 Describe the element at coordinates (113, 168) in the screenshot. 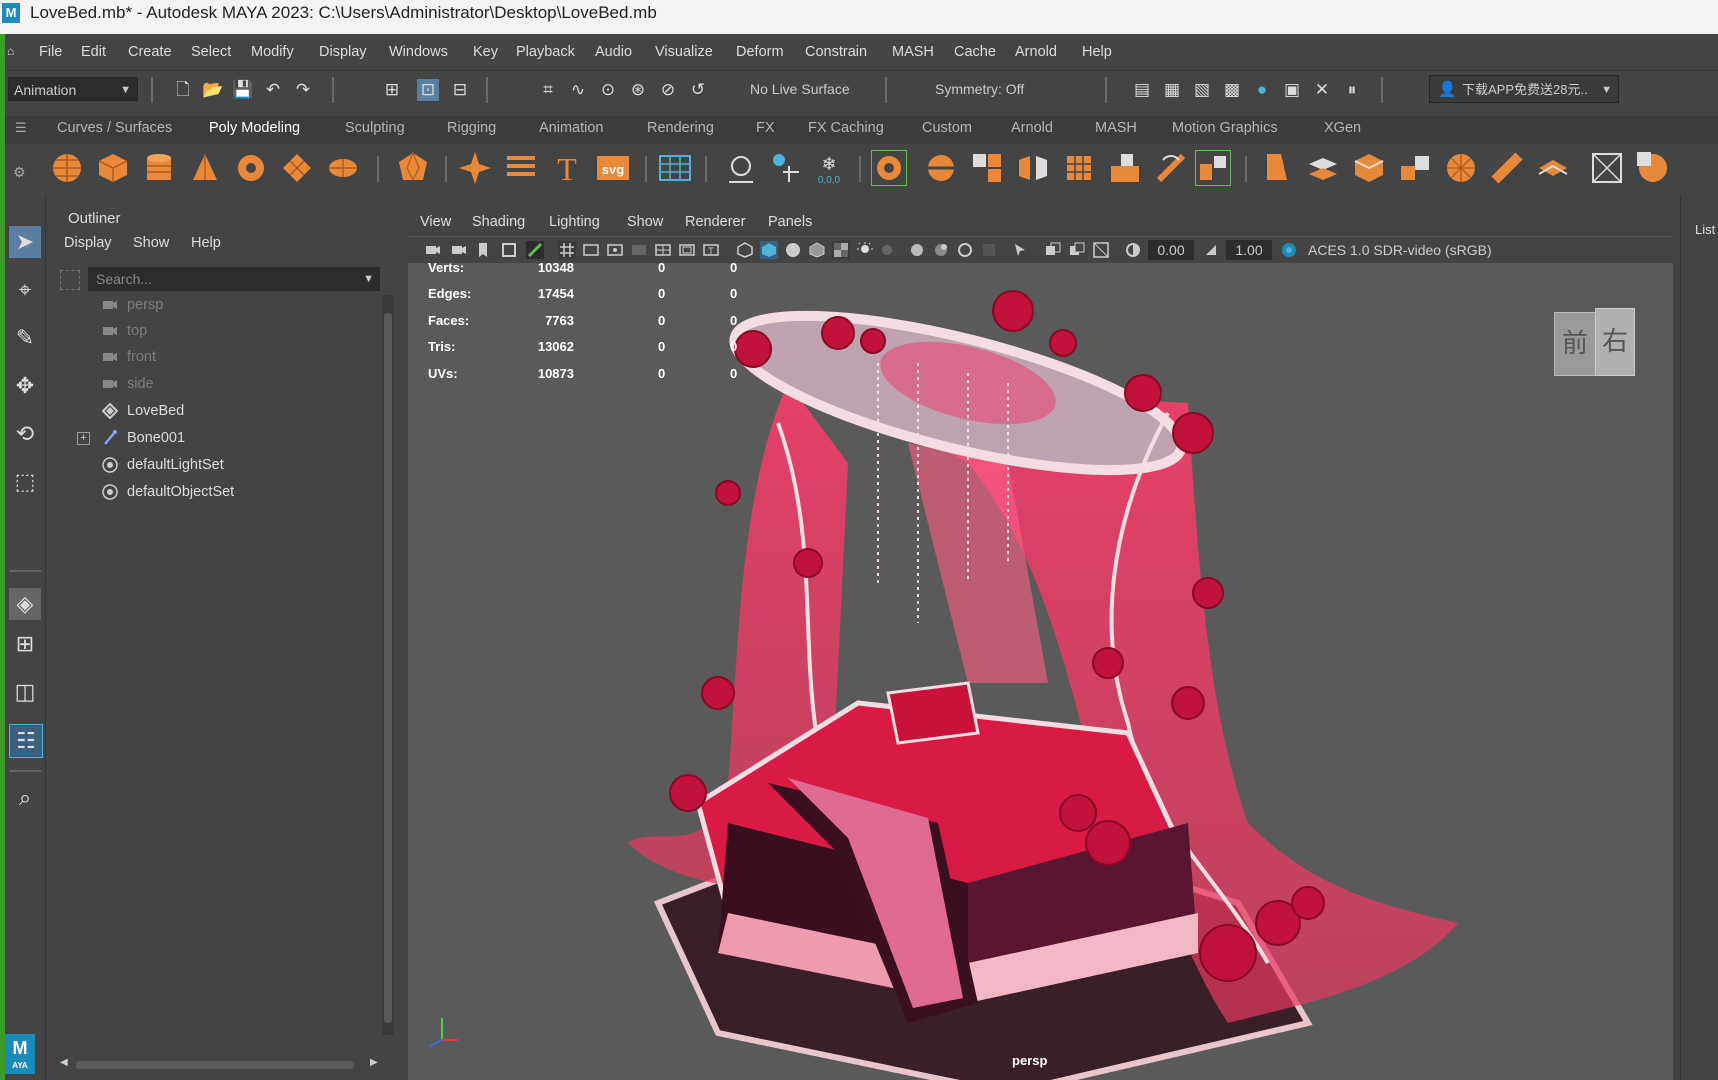

I see `poly-cube-icon` at that location.